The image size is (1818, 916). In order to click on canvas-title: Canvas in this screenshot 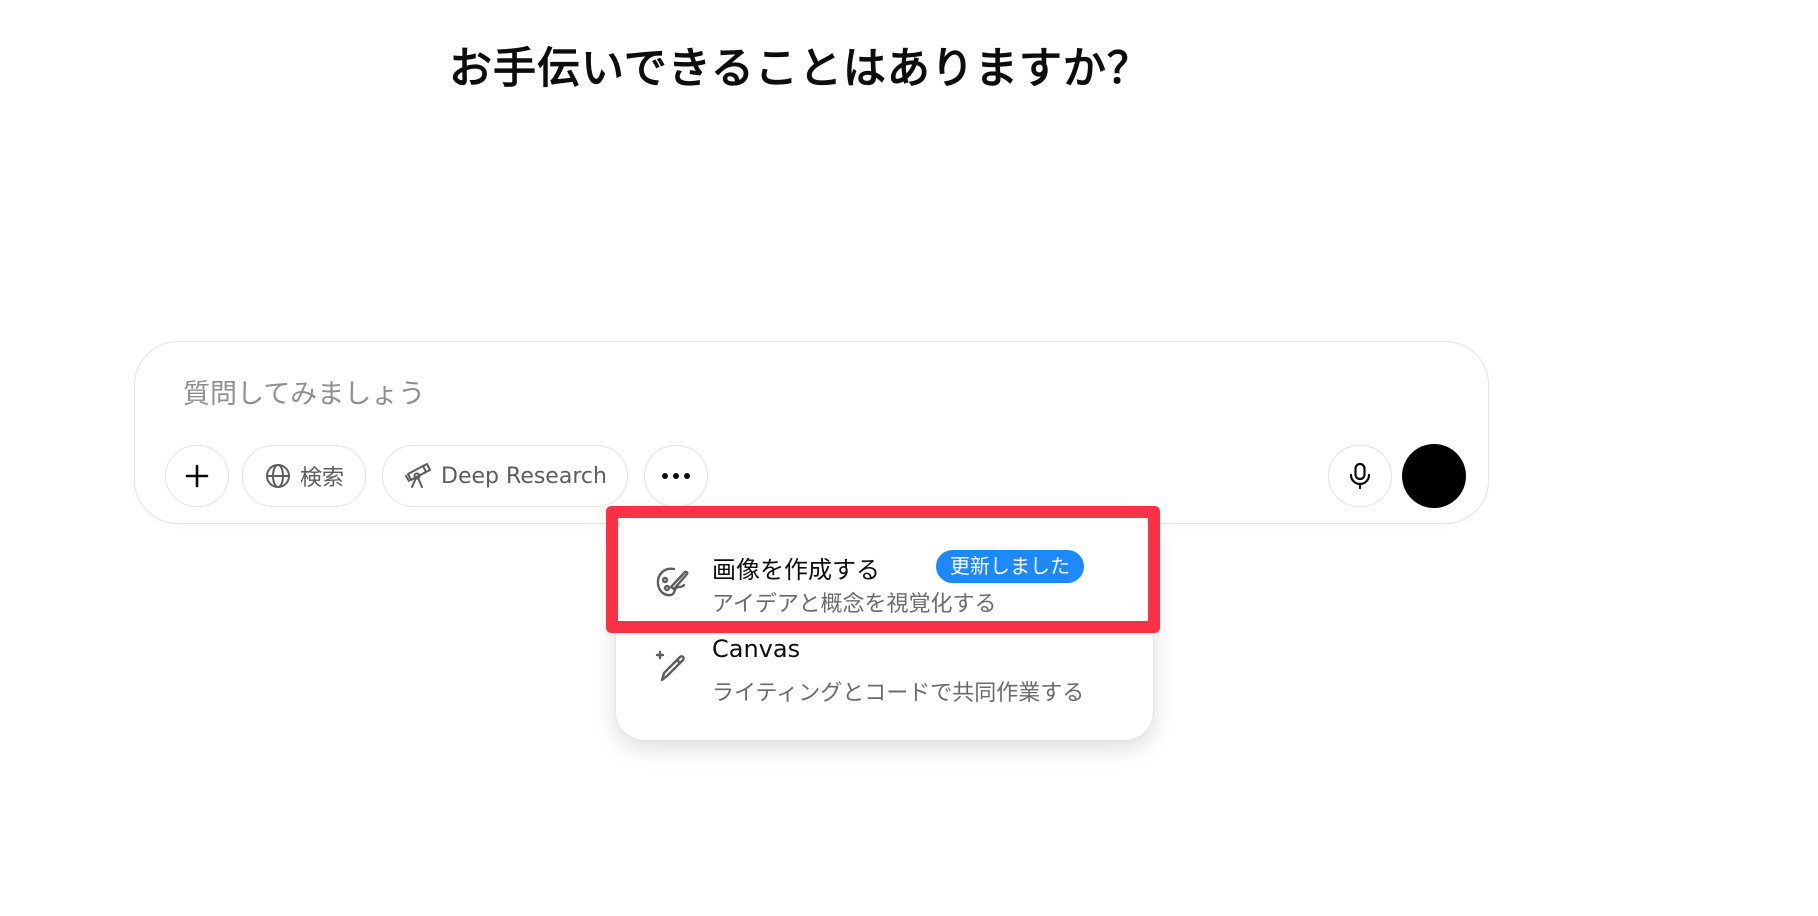, I will do `click(756, 649)`.